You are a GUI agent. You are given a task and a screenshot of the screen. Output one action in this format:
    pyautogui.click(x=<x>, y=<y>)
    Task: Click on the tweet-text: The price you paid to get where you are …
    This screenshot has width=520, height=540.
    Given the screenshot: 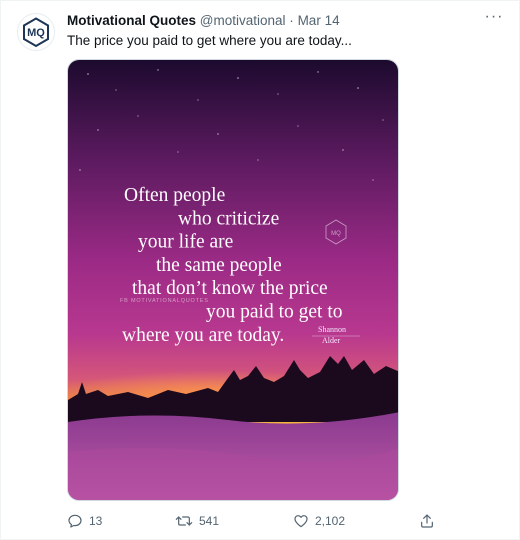 What is the action you would take?
    pyautogui.click(x=209, y=40)
    